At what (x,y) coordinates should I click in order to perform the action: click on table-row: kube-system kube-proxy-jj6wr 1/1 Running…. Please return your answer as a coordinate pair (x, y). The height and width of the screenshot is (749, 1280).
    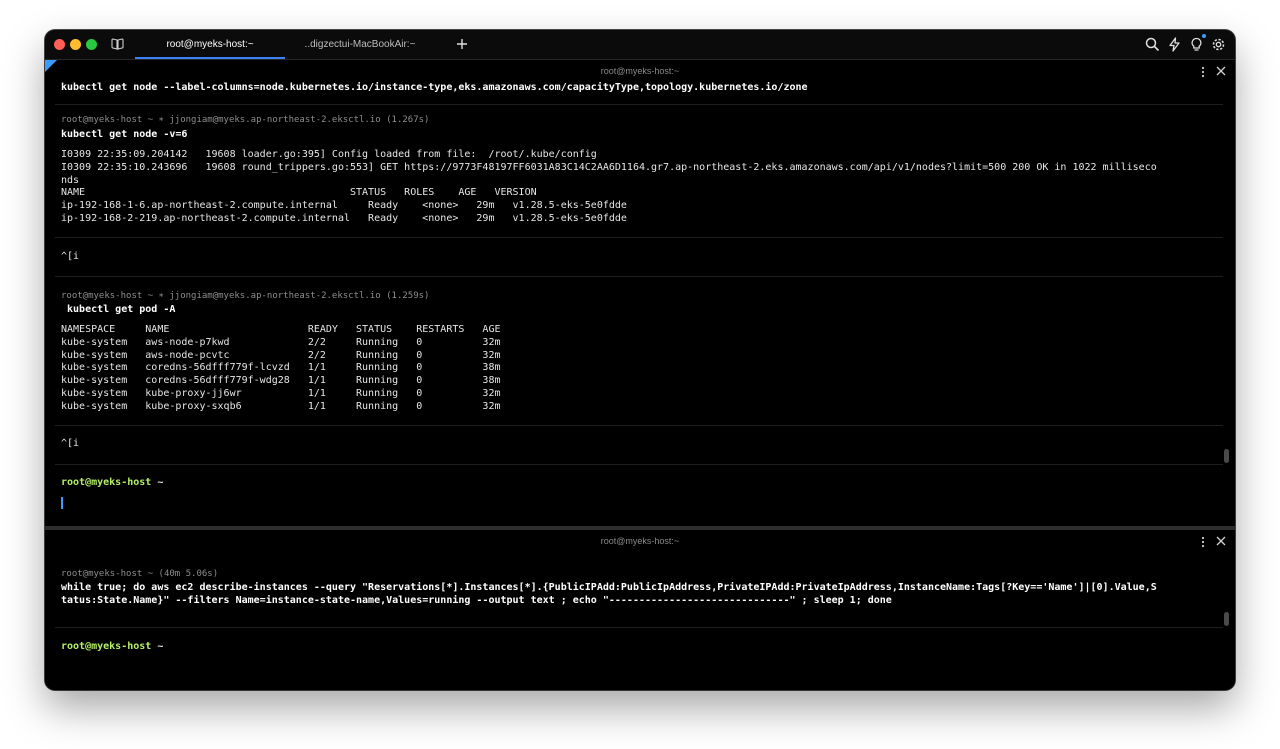
    Looking at the image, I should click on (281, 393).